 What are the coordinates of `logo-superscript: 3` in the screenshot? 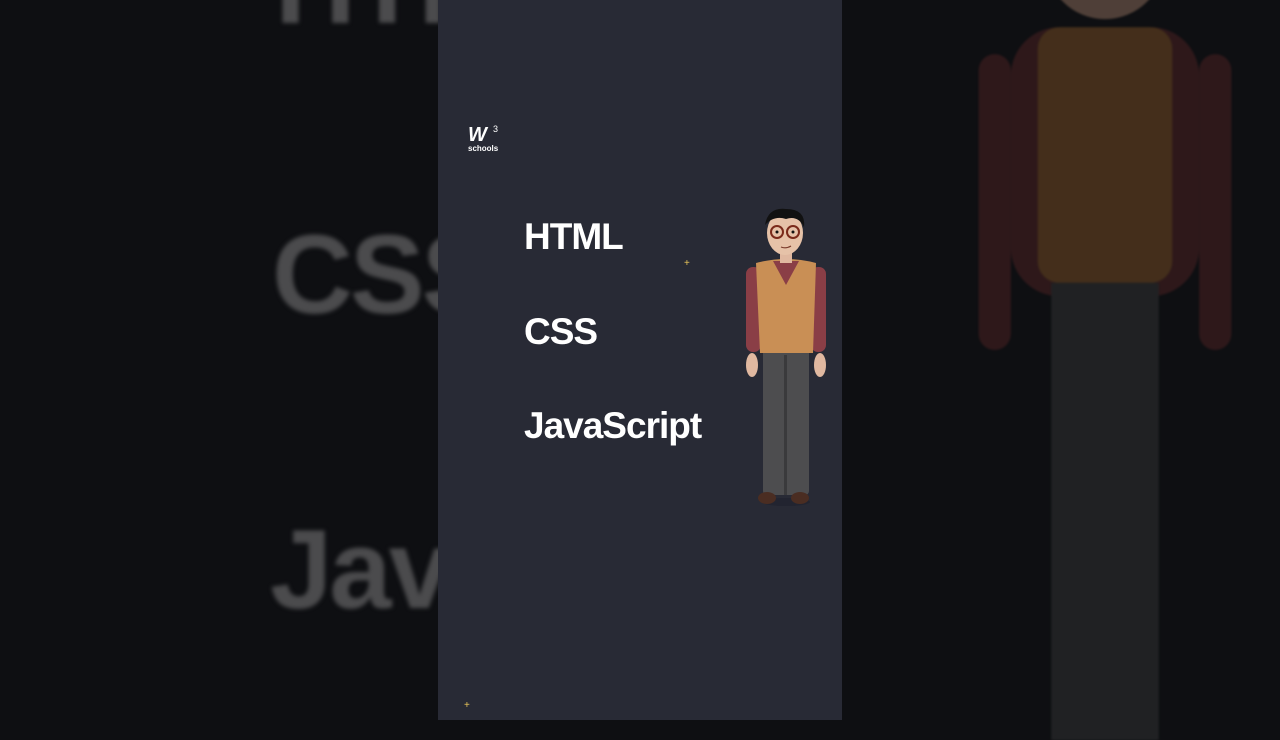 It's located at (496, 129).